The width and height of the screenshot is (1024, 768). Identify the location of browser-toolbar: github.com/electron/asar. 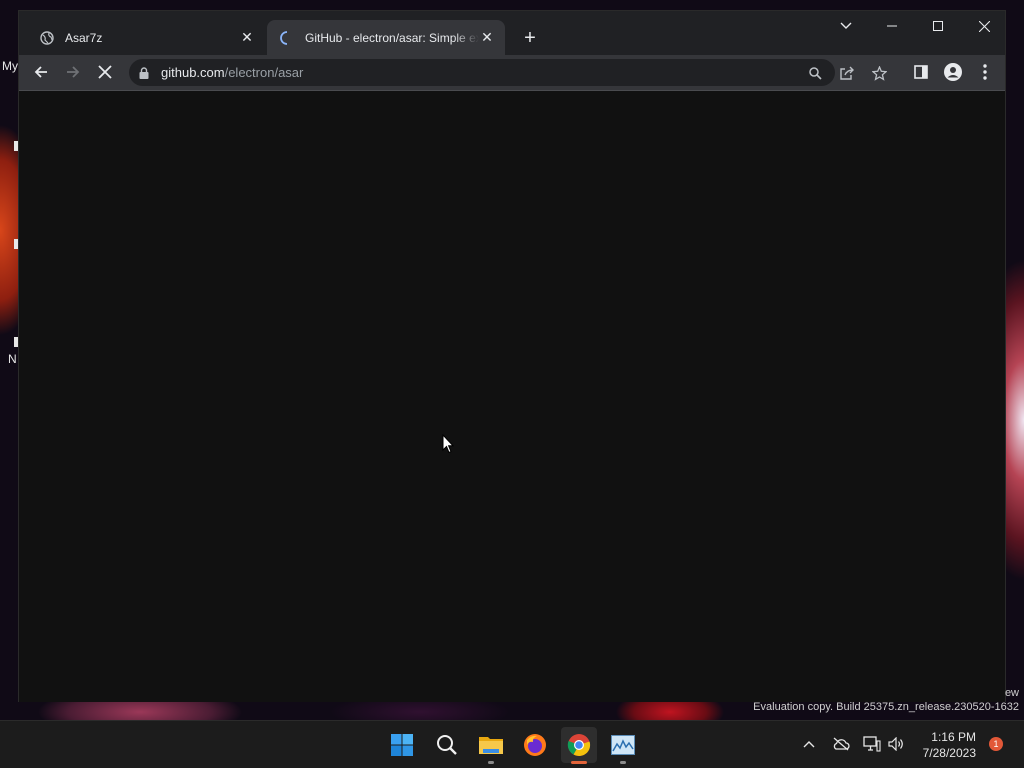
(512, 73).